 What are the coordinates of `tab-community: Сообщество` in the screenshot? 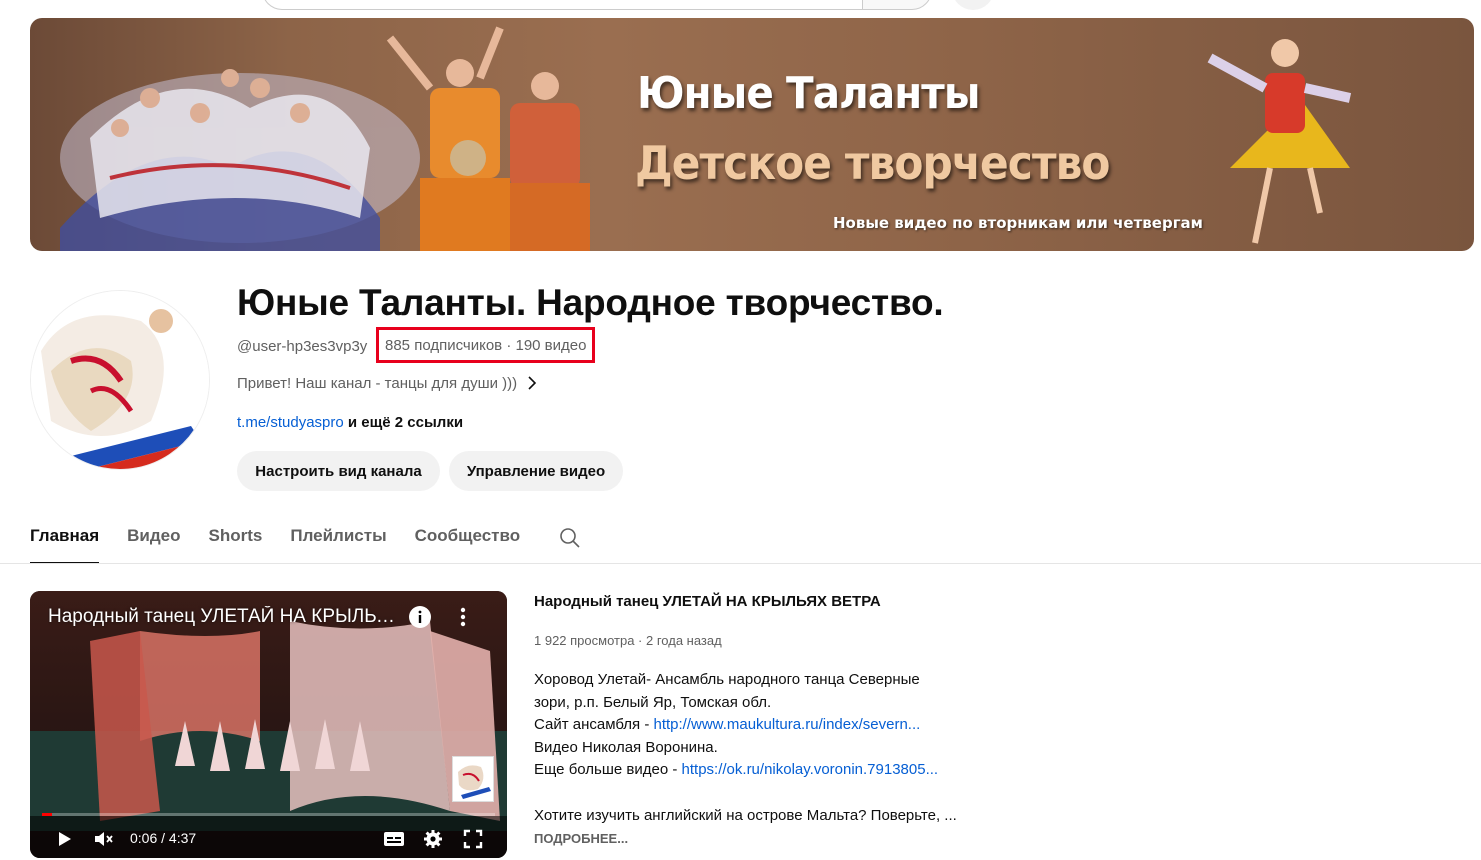 It's located at (468, 540).